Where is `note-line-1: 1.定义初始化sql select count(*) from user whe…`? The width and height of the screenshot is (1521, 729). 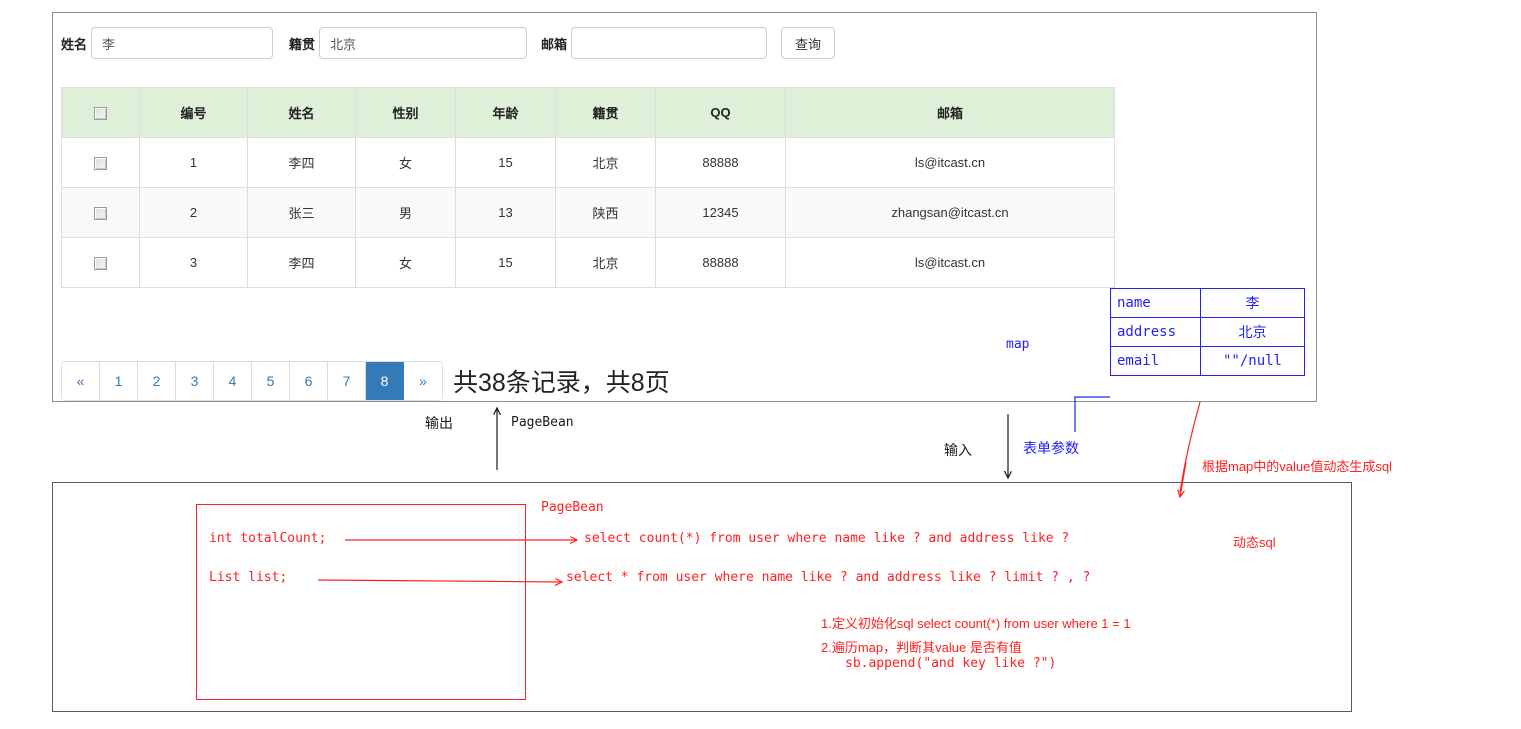 note-line-1: 1.定义初始化sql select count(*) from user whe… is located at coordinates (976, 623).